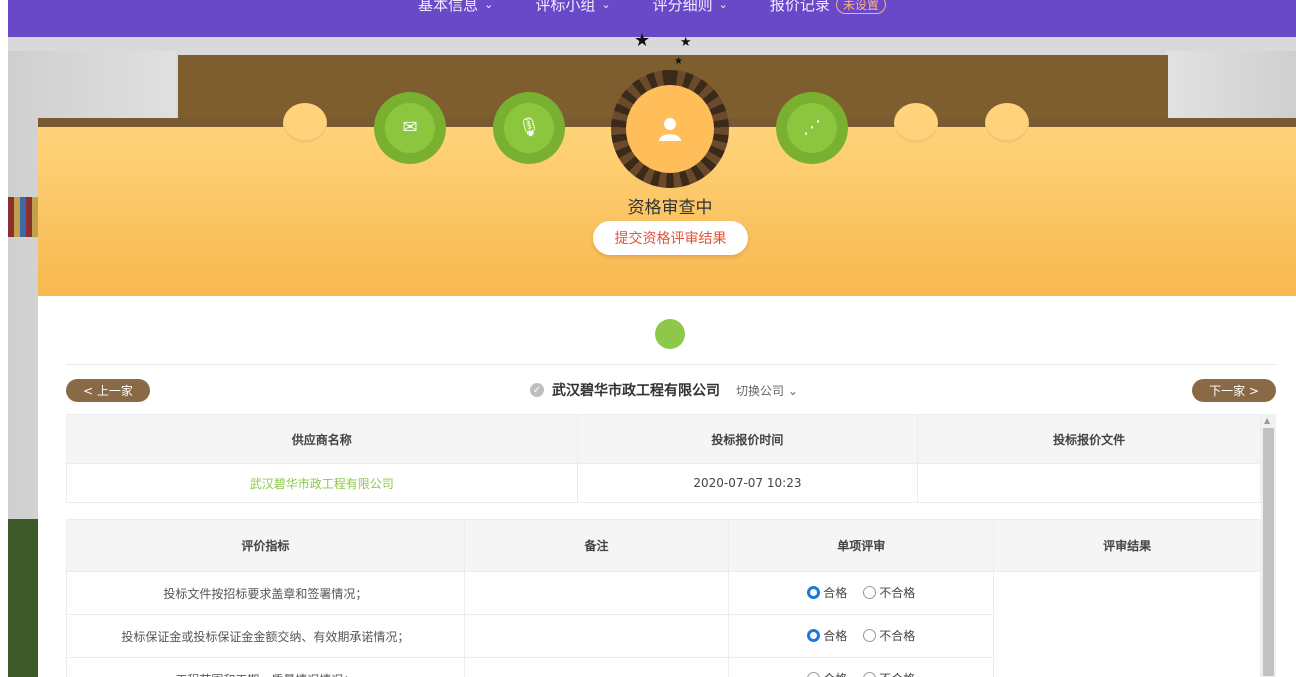 Image resolution: width=1296 pixels, height=677 pixels. What do you see at coordinates (1089, 483) in the screenshot?
I see `quote-file-cell` at bounding box center [1089, 483].